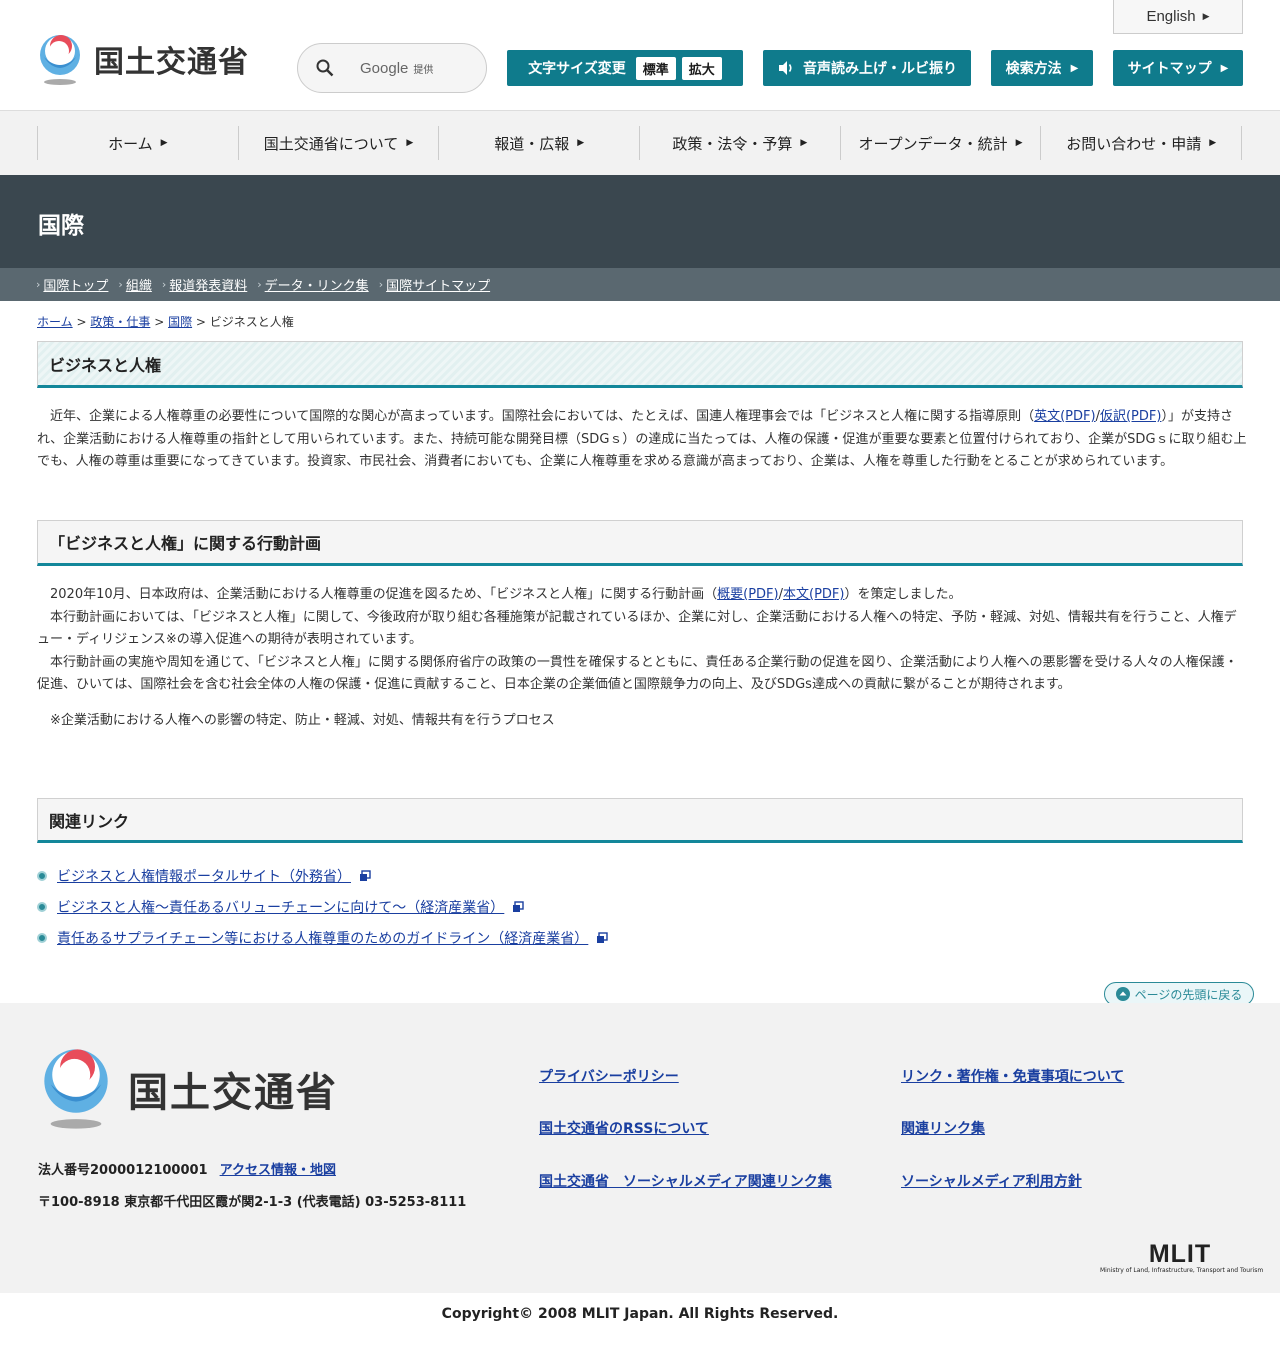 This screenshot has width=1280, height=1345. What do you see at coordinates (89, 821) in the screenshot?
I see `section-title-text: 関連リンク` at bounding box center [89, 821].